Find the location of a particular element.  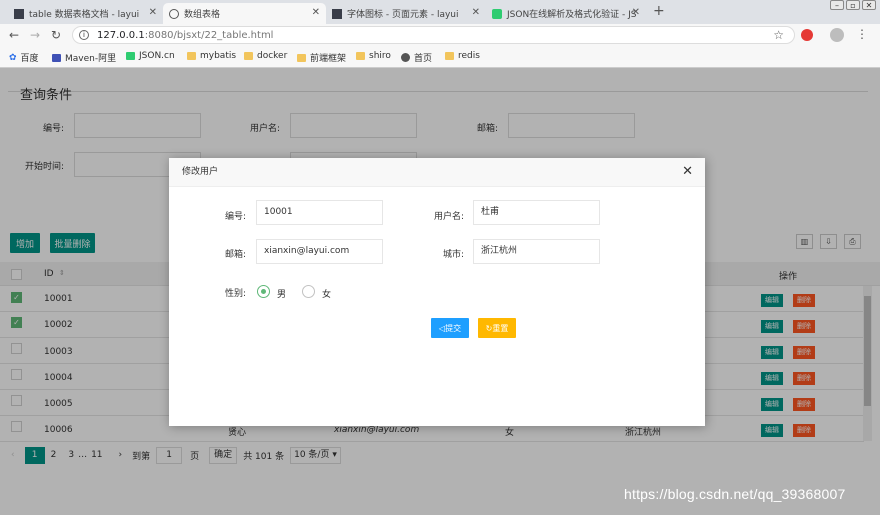

id-label: 编号: is located at coordinates (235, 217).